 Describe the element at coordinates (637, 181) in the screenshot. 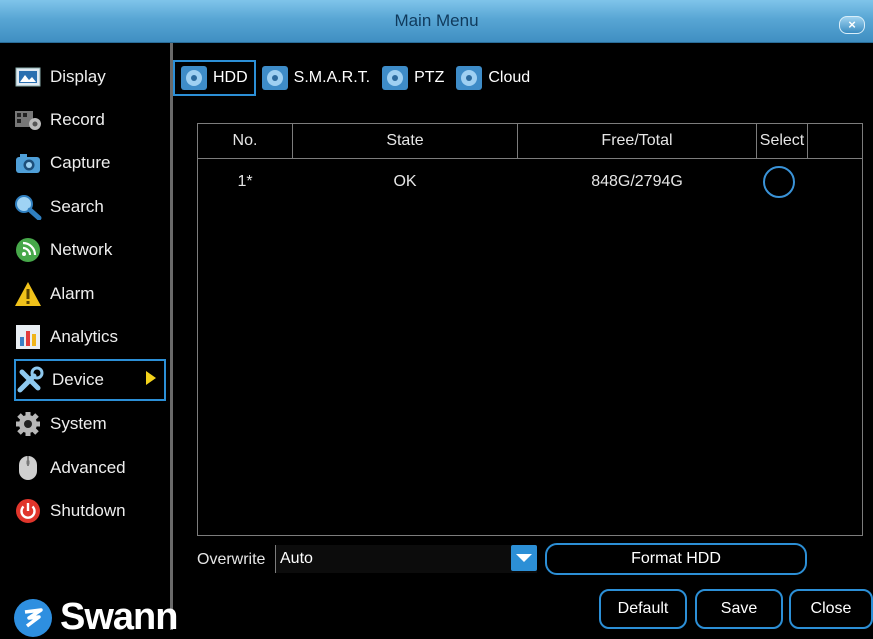

I see `cell-free-total: 848G/2794G` at that location.